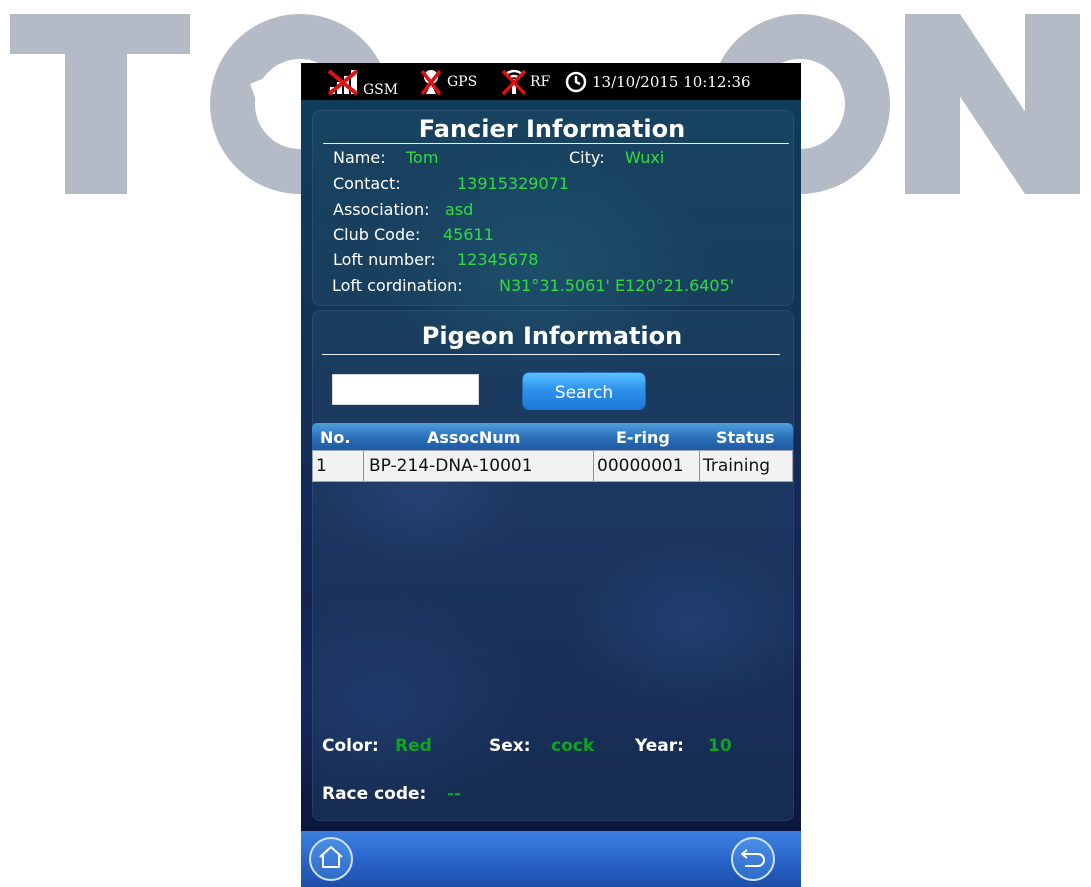 The height and width of the screenshot is (887, 1091). Describe the element at coordinates (552, 336) in the screenshot. I see `pigeon-title: Pigeon Information` at that location.